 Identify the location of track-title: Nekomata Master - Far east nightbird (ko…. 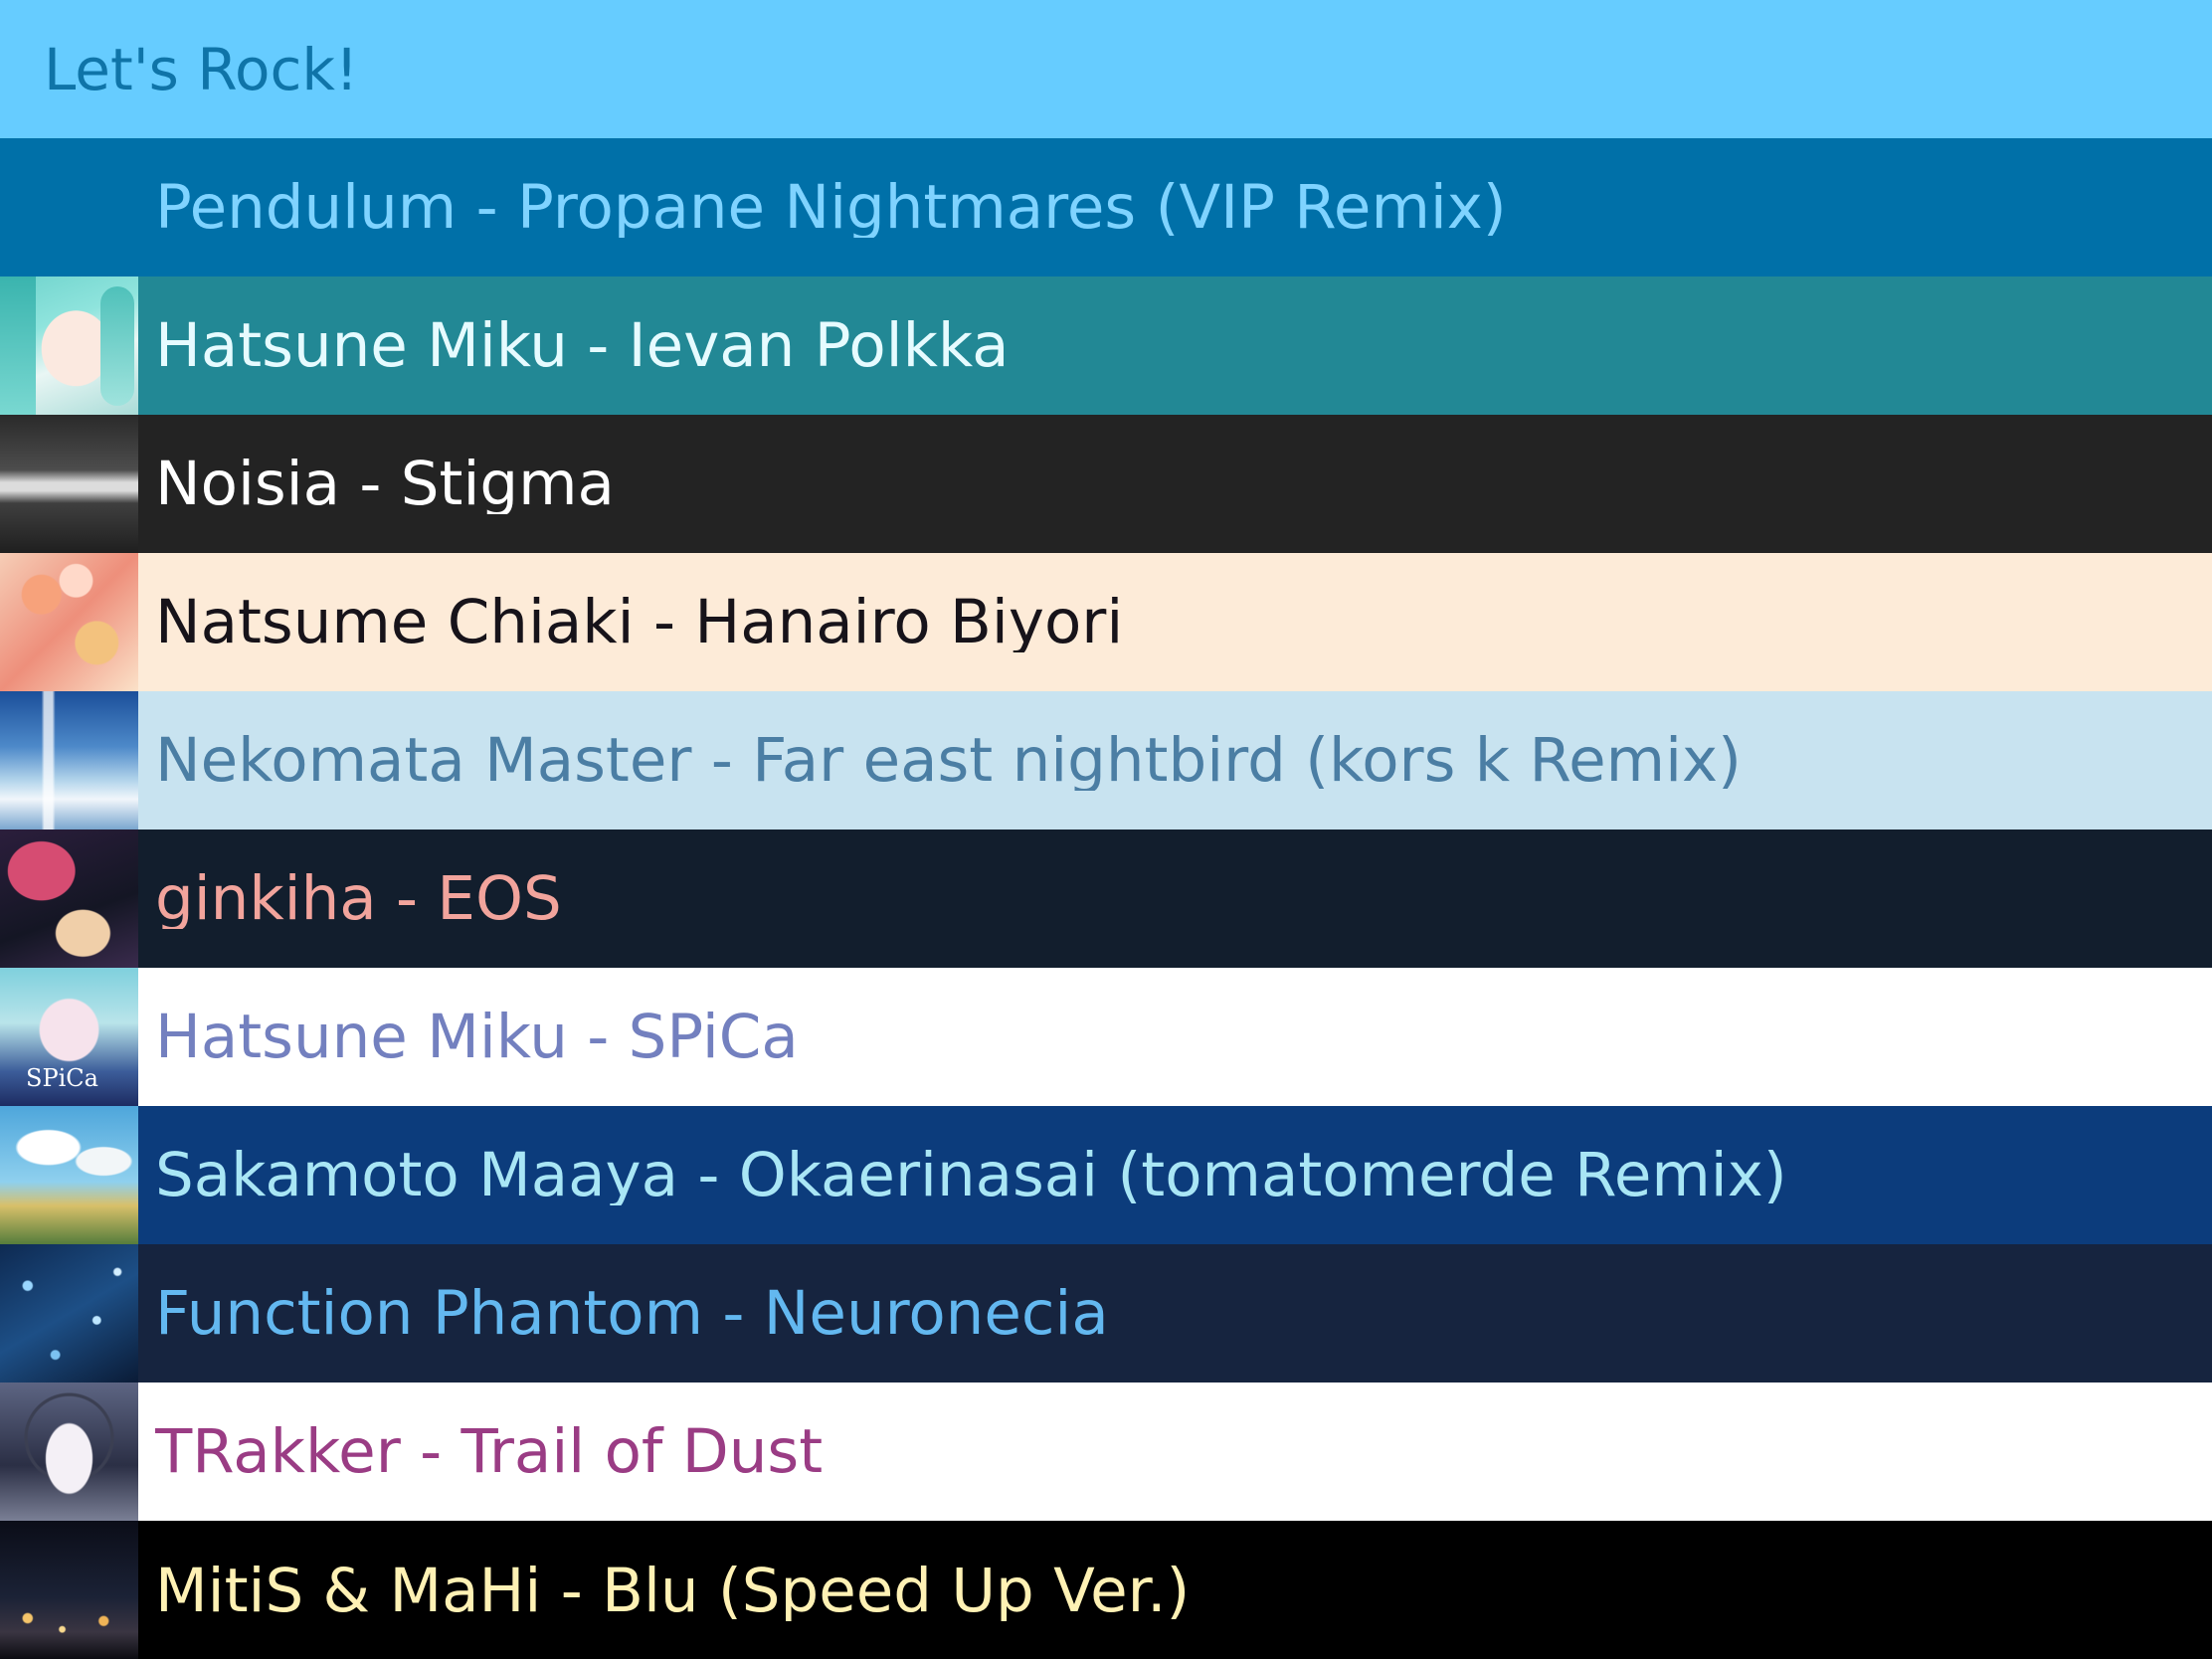
(948, 760).